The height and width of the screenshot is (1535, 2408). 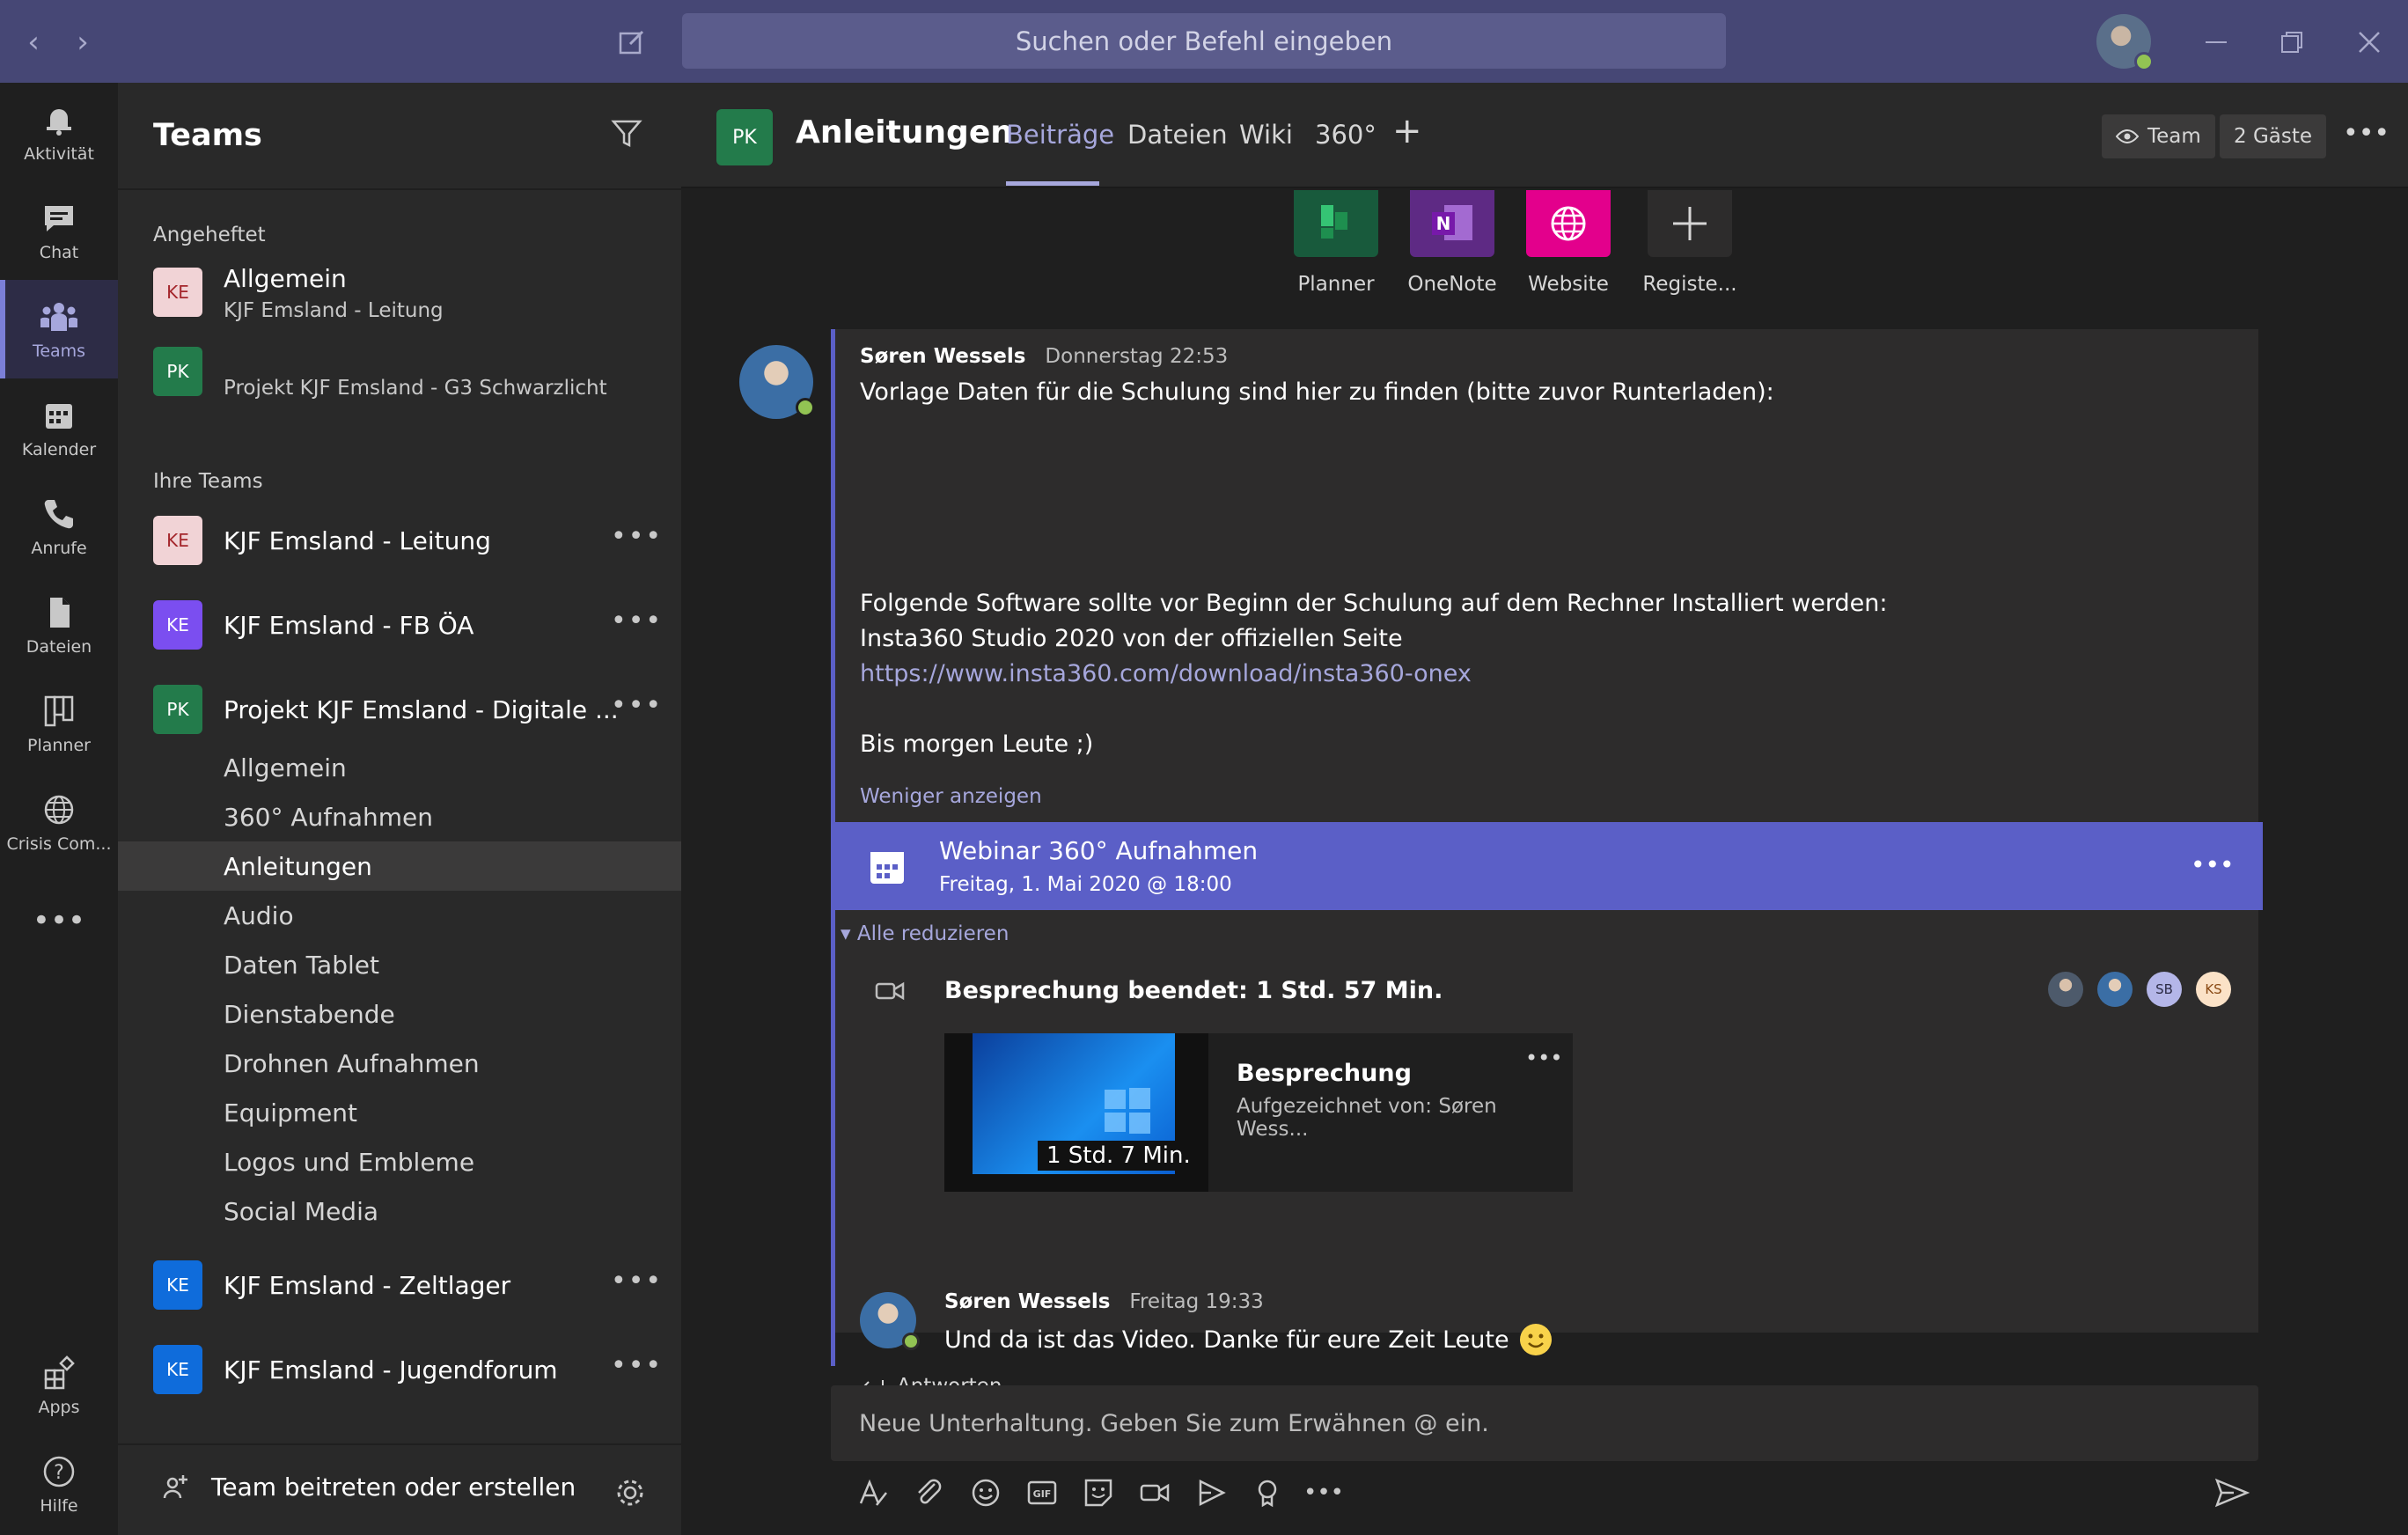 What do you see at coordinates (59, 920) in the screenshot?
I see `rail-more: •••` at bounding box center [59, 920].